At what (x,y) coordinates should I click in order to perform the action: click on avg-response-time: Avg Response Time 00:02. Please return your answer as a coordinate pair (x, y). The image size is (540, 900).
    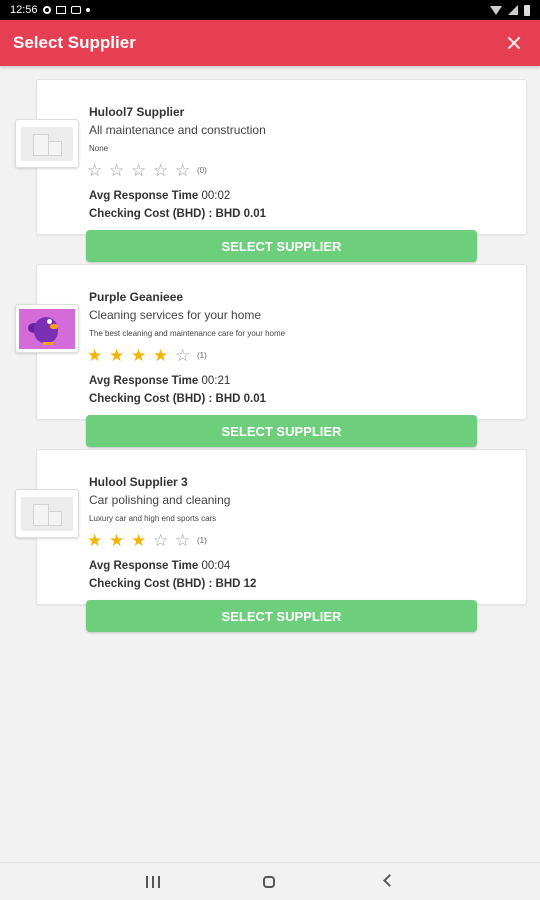
    Looking at the image, I should click on (159, 196).